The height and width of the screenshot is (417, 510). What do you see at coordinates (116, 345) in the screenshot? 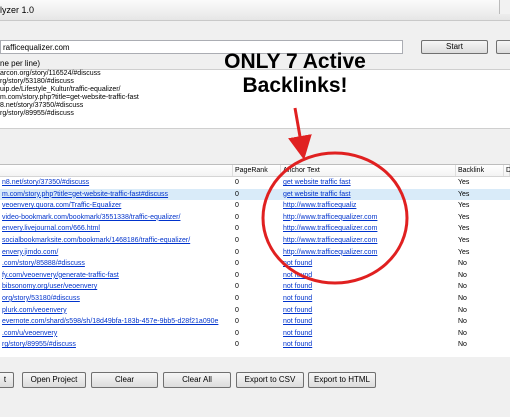
I see `url-cell: rg/story/89955/#discuss` at bounding box center [116, 345].